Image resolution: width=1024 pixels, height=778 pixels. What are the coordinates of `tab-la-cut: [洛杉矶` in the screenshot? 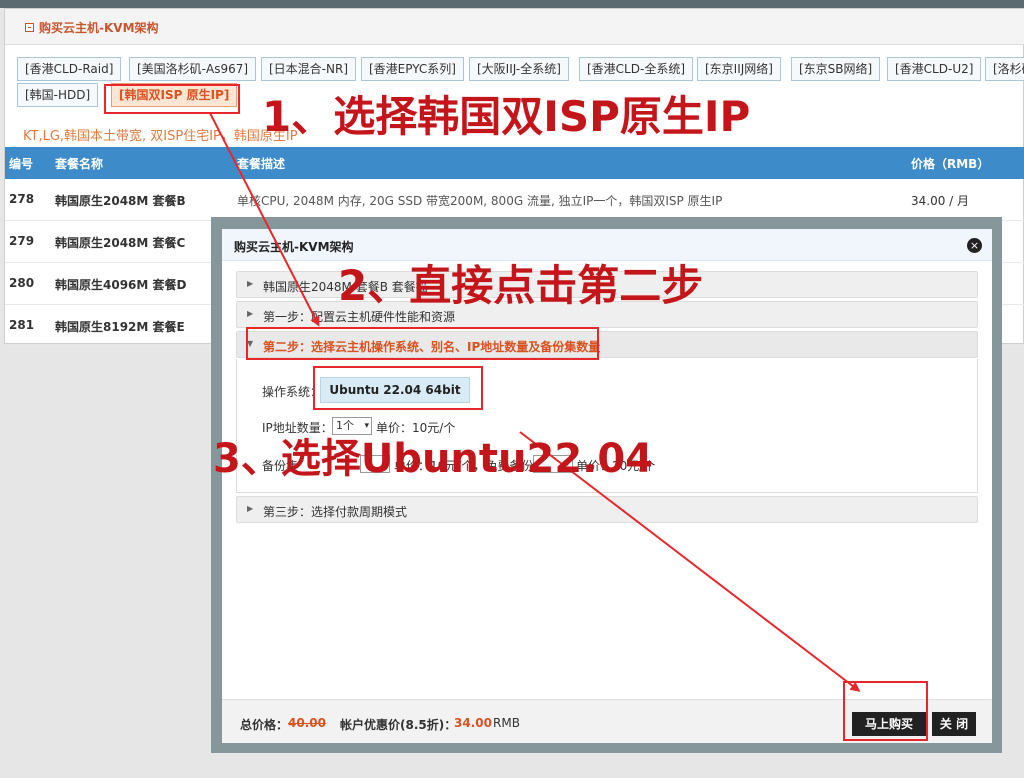 It's located at (1004, 69).